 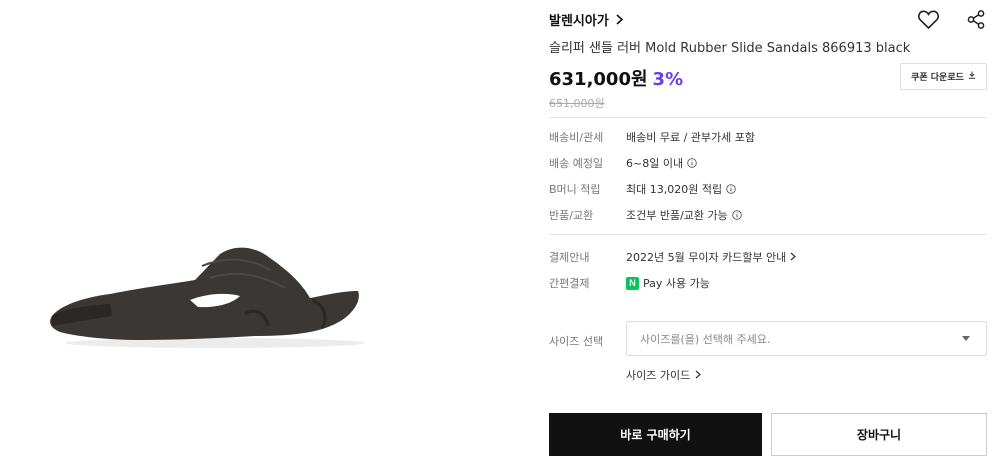 I want to click on payment-guide-row: 결제안내 2022년 5월 무이자 카드할부 안내, so click(x=673, y=257).